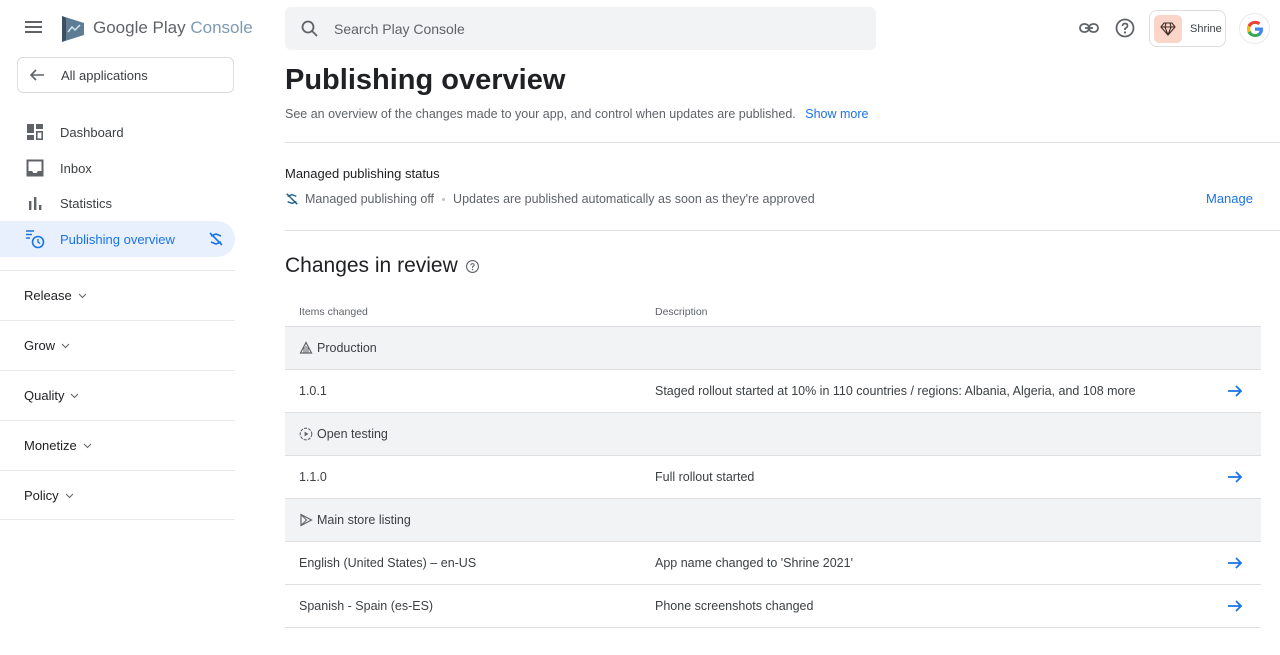 The height and width of the screenshot is (655, 1280). What do you see at coordinates (370, 199) in the screenshot?
I see `status-text: Managed publishing off` at bounding box center [370, 199].